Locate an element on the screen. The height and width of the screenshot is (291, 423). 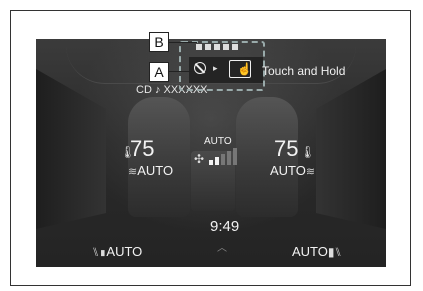
seat-heat-icon: ▮⑊ is located at coordinates (334, 252).